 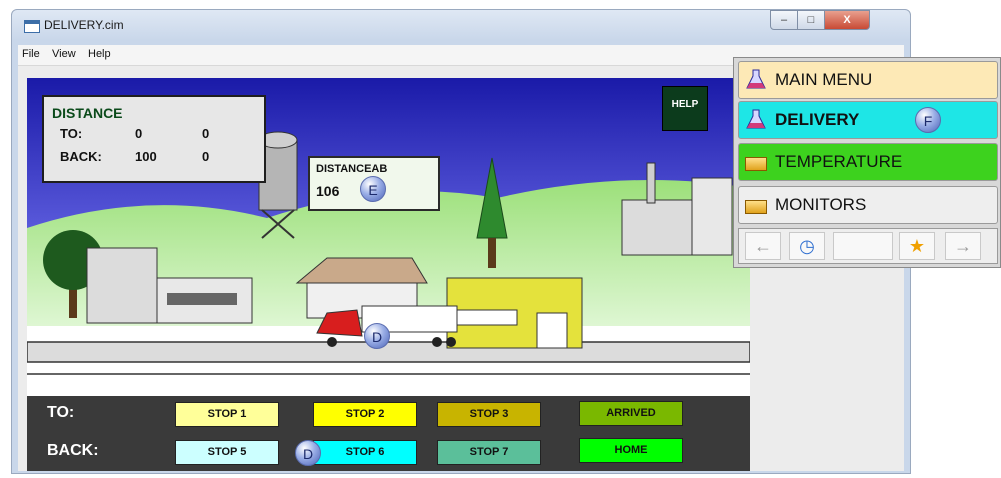 I want to click on menu-file: File, so click(x=31, y=54).